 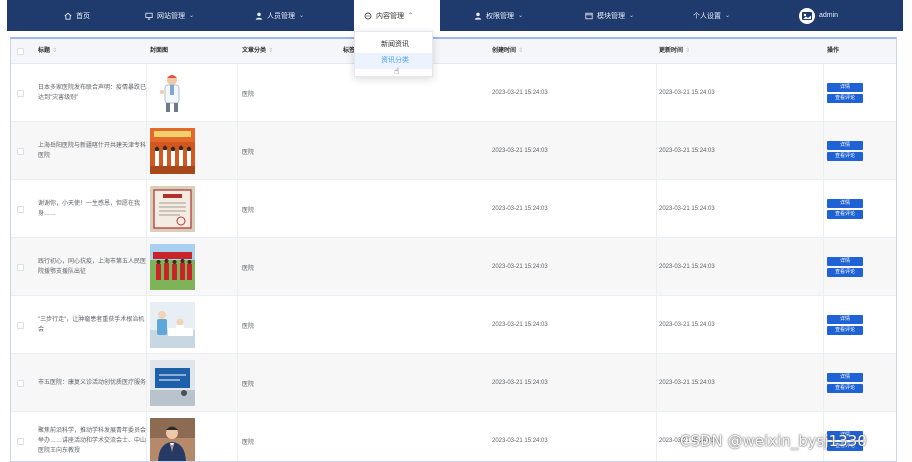 I want to click on nav-item-home: 首页, so click(x=77, y=15).